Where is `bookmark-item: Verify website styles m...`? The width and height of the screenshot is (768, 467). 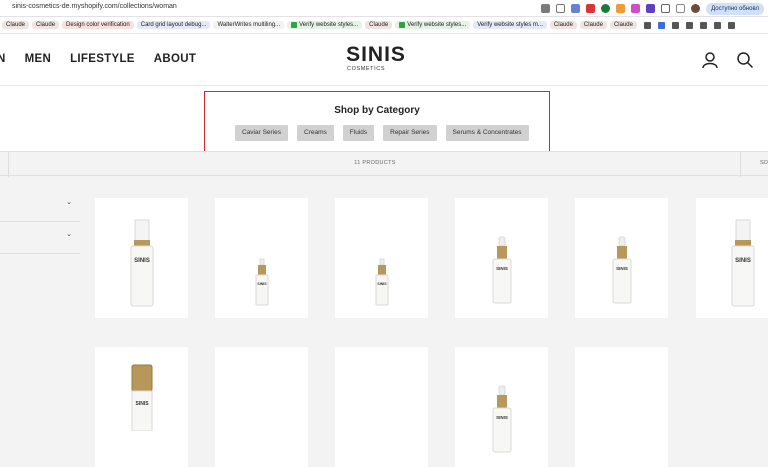
bookmark-item: Verify website styles m... is located at coordinates (510, 25).